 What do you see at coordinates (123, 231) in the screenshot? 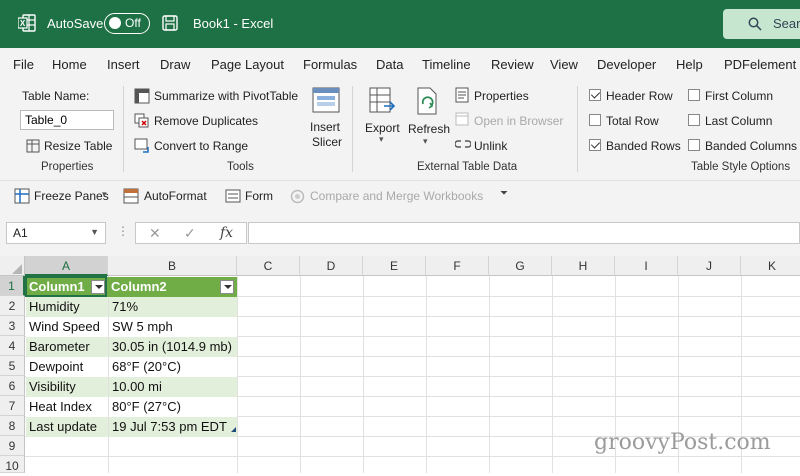
I see `formula-bar-grip-icon: ⋮` at bounding box center [123, 231].